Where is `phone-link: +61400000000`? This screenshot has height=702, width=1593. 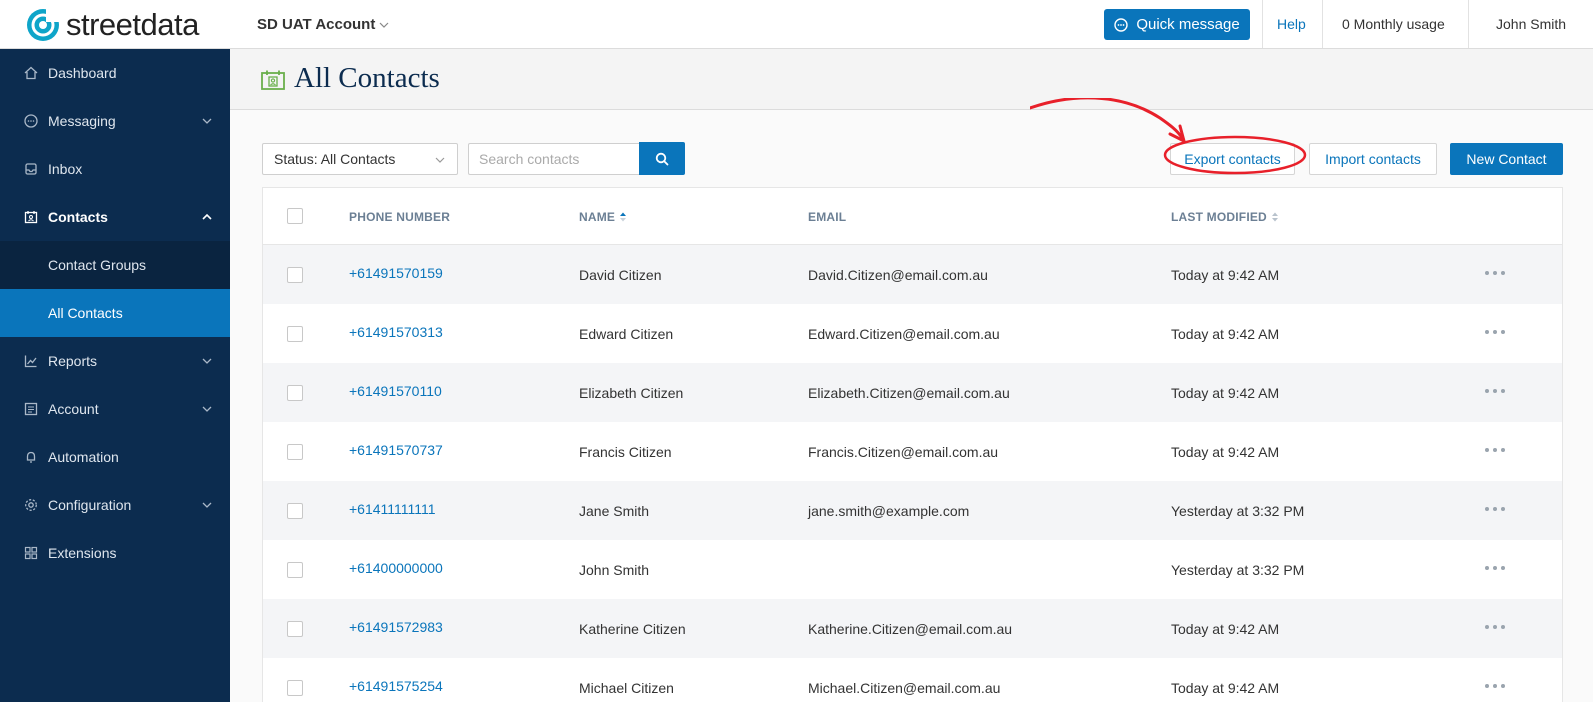 phone-link: +61400000000 is located at coordinates (396, 568).